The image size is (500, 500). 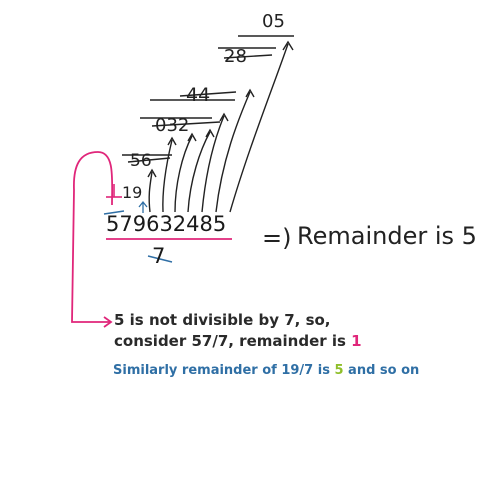 I want to click on explanation-line-2: consider 57/7, remainder is 1, so click(x=238, y=341).